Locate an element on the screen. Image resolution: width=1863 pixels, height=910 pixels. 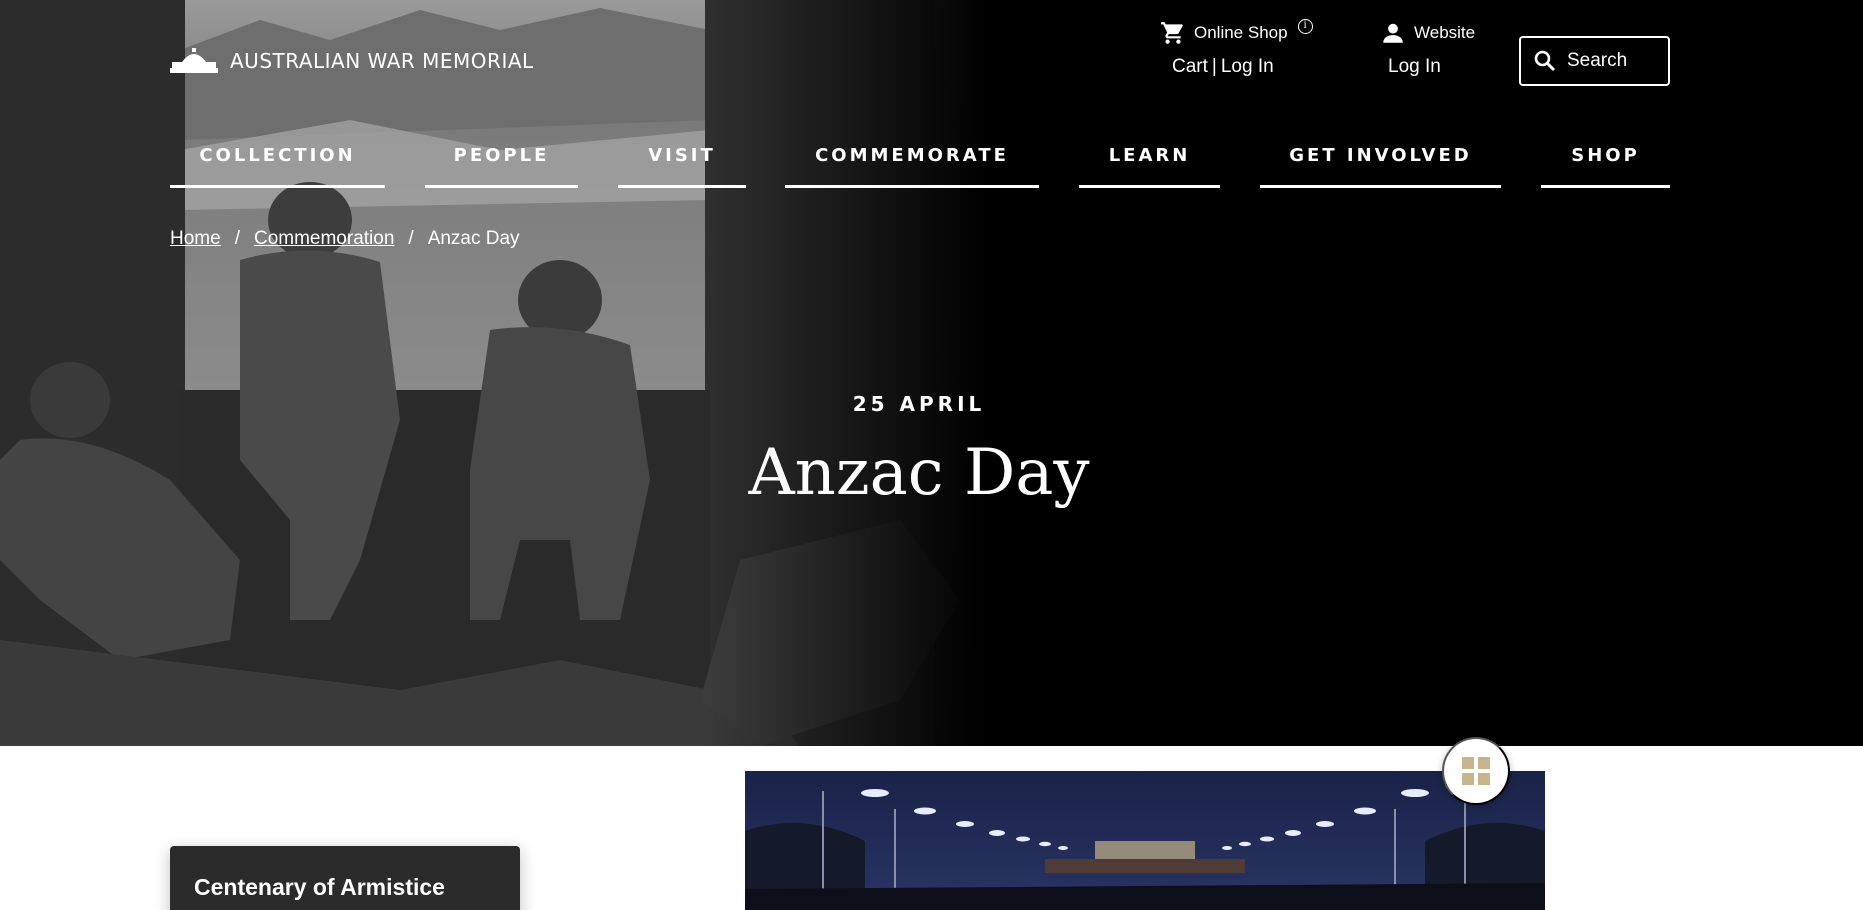
site-logo: AUSTRALIAN WAR MEMORIAL is located at coordinates (352, 61).